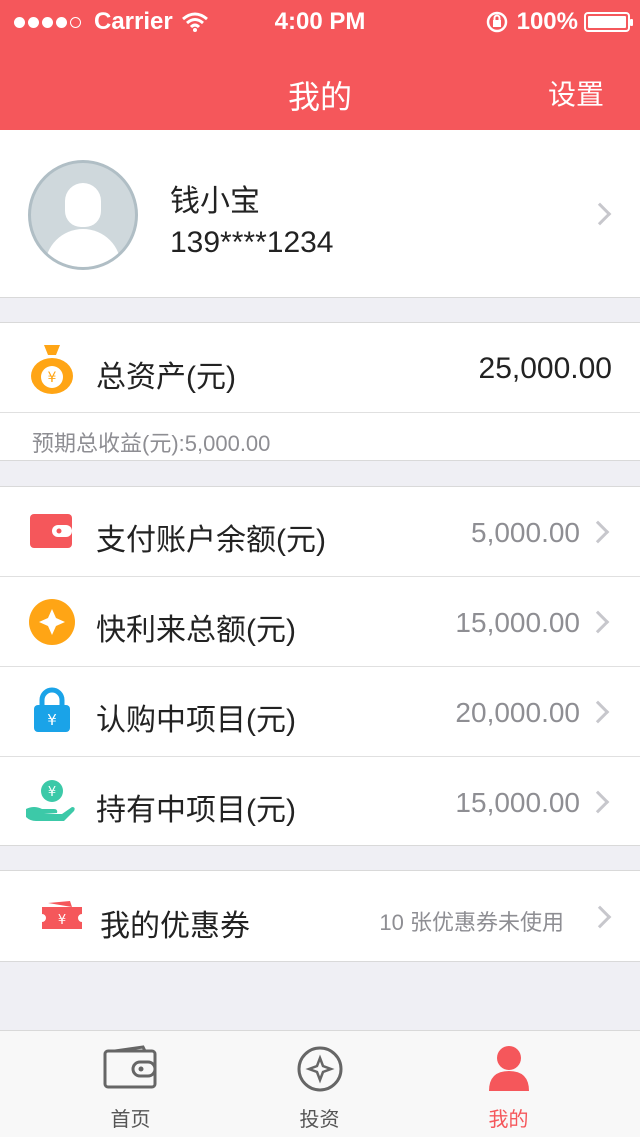 This screenshot has width=640, height=1137. Describe the element at coordinates (608, 22) in the screenshot. I see `battery-icon` at that location.